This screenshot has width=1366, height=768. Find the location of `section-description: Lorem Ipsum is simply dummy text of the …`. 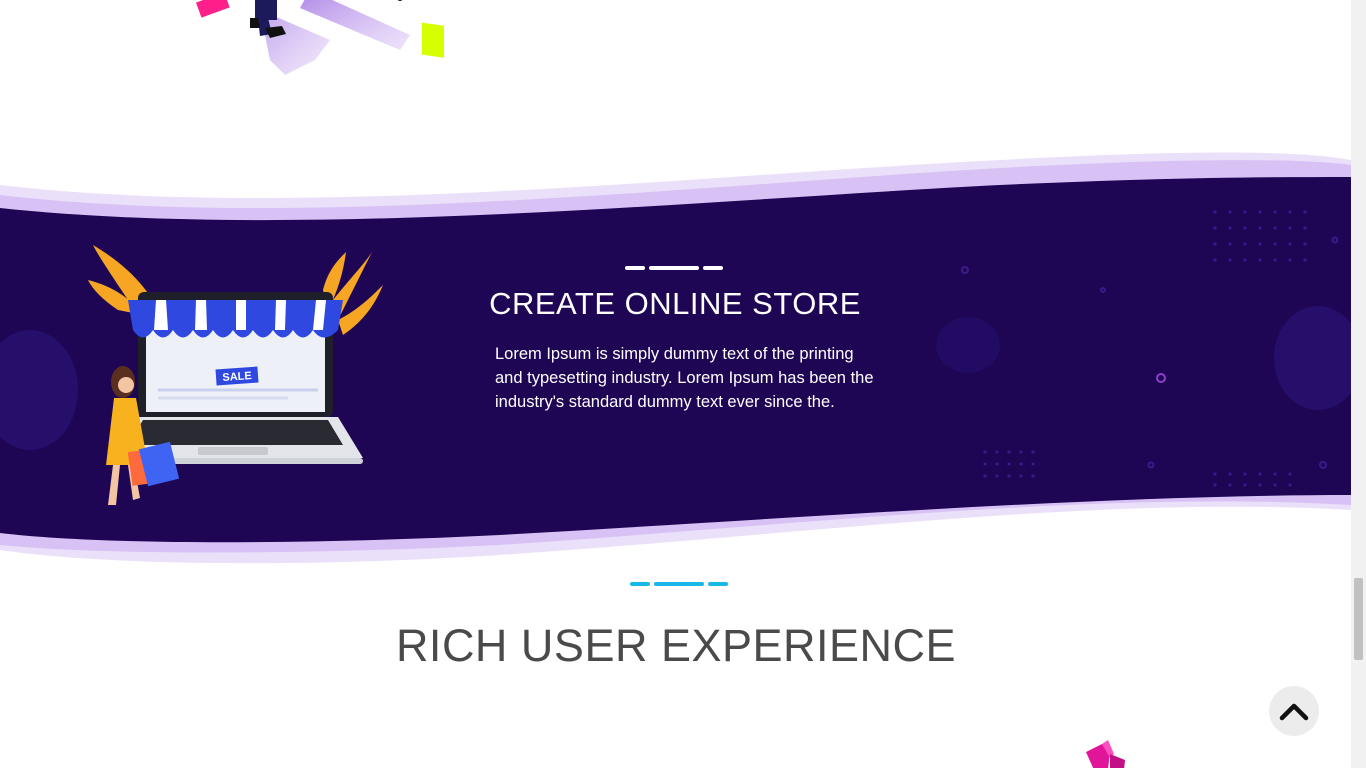

section-description: Lorem Ipsum is simply dummy text of the … is located at coordinates (684, 378).